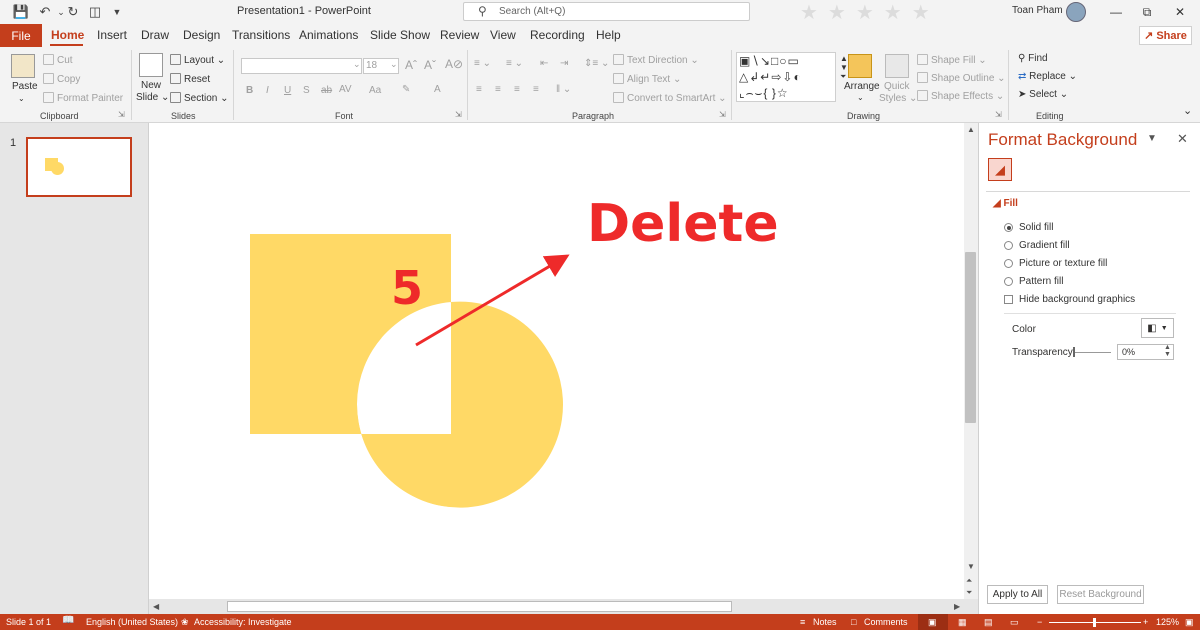 The height and width of the screenshot is (630, 1200). Describe the element at coordinates (1008, 281) in the screenshot. I see `pattern-fill-radio` at that location.